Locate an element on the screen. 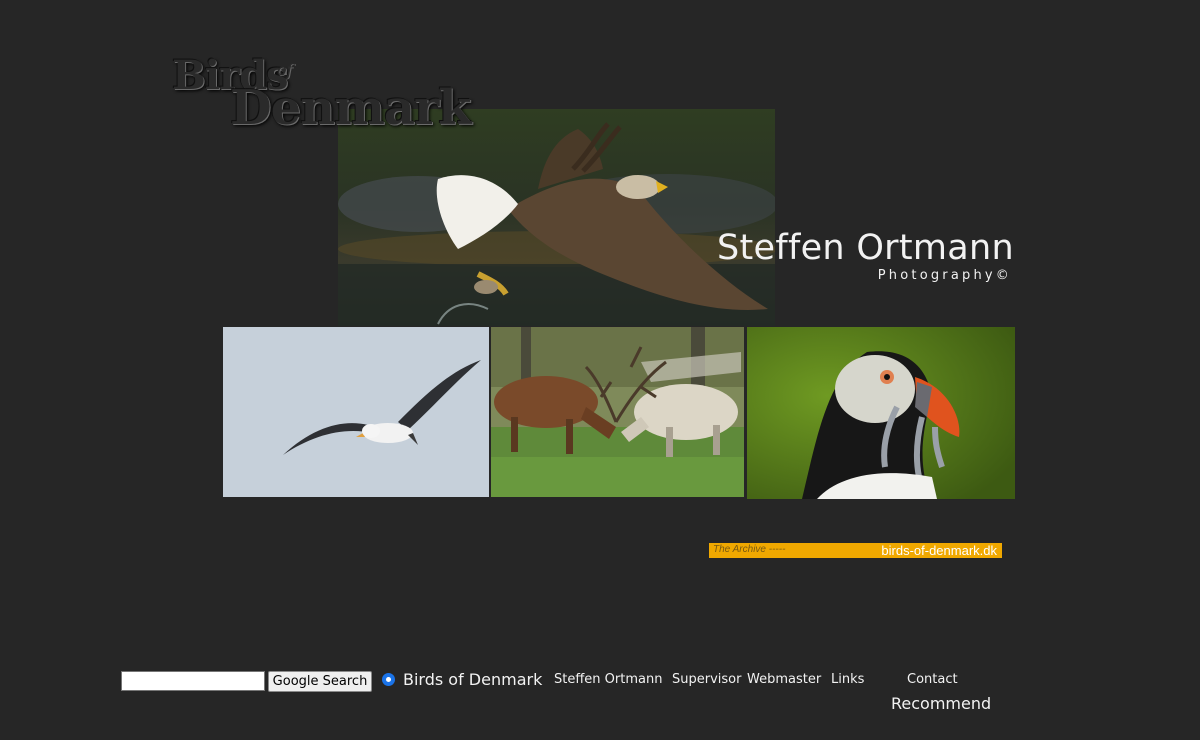 Image resolution: width=1200 pixels, height=740 pixels. site-logo: Birds of Denmark is located at coordinates (342, 94).